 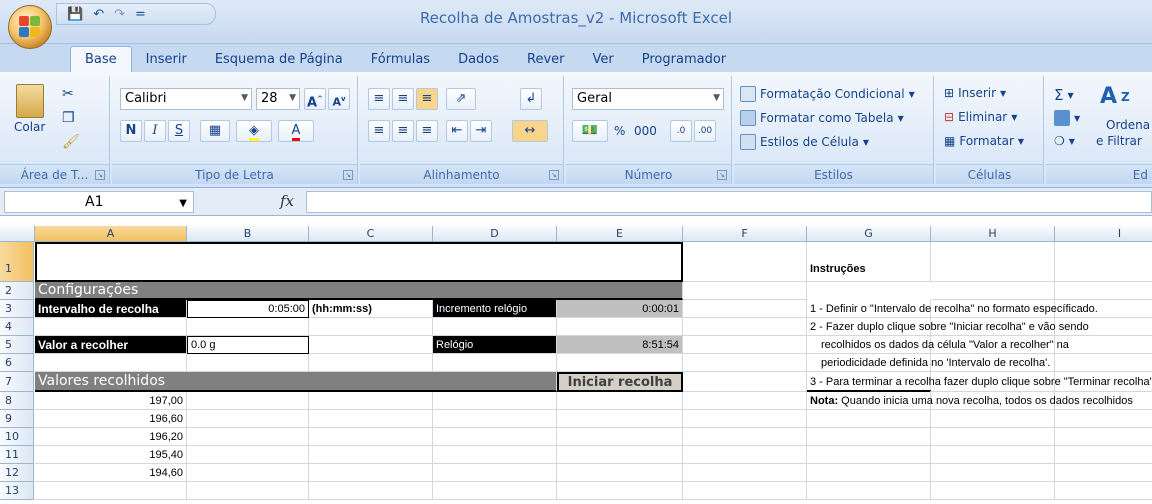 I want to click on column-header-f: F, so click(x=745, y=234).